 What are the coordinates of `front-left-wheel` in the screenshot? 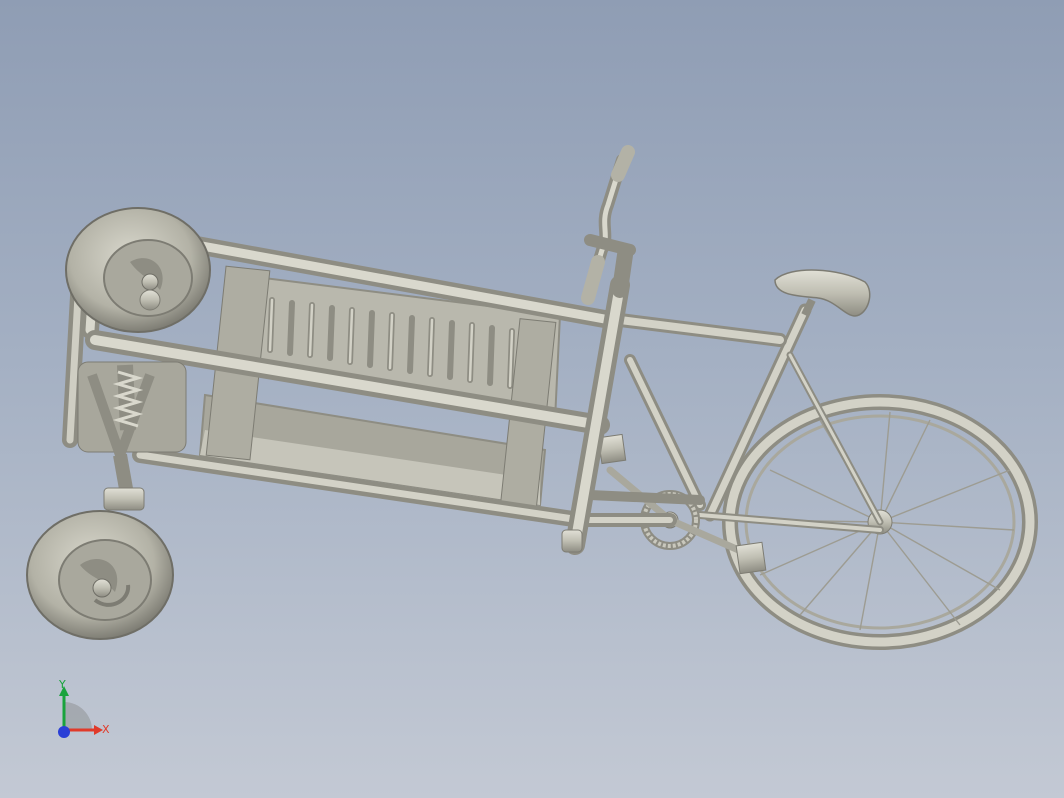 It's located at (100, 575).